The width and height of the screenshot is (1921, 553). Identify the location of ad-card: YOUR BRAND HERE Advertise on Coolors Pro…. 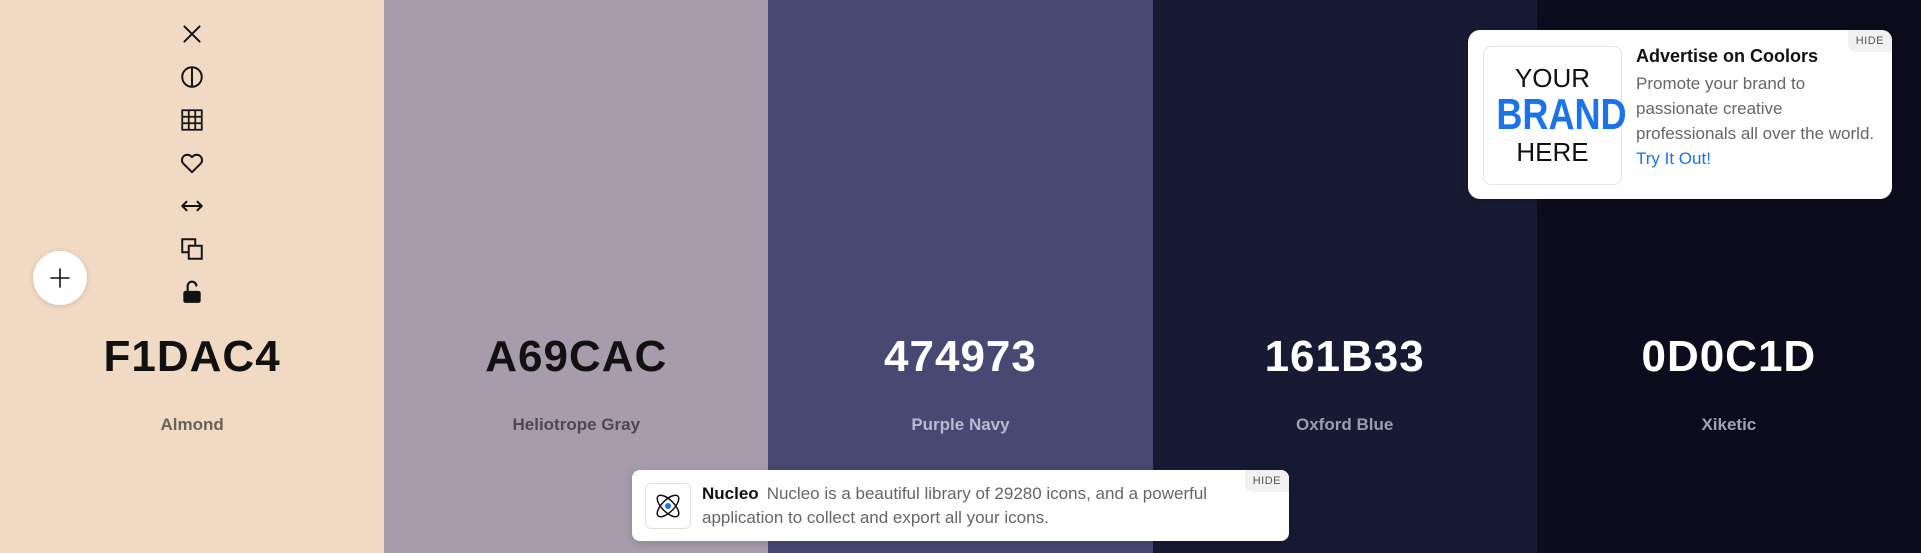
(1680, 114).